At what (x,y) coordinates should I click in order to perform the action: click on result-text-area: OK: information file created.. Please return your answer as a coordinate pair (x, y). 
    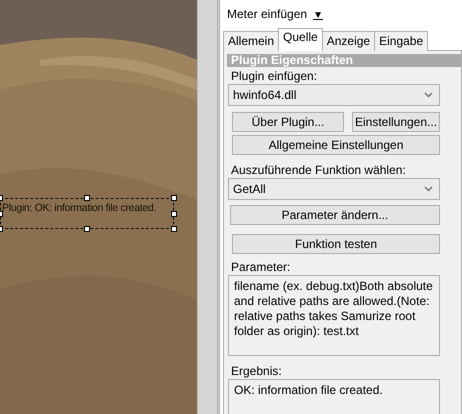
    Looking at the image, I should click on (334, 396).